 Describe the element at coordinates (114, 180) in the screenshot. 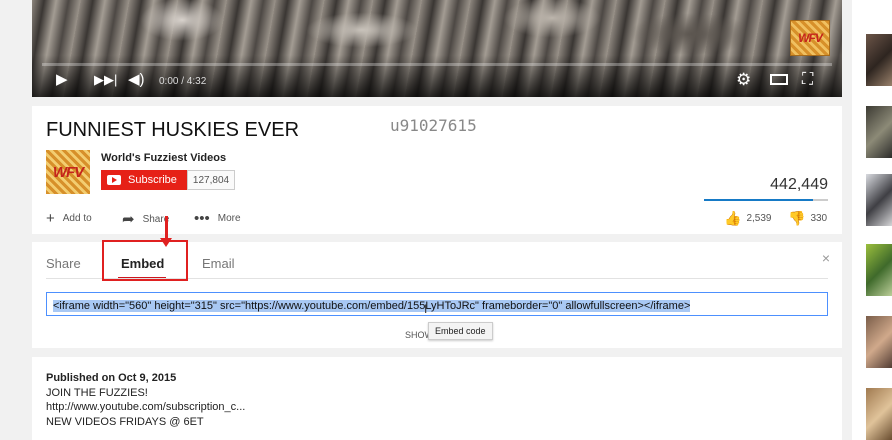

I see `youtube-logo-icon` at that location.